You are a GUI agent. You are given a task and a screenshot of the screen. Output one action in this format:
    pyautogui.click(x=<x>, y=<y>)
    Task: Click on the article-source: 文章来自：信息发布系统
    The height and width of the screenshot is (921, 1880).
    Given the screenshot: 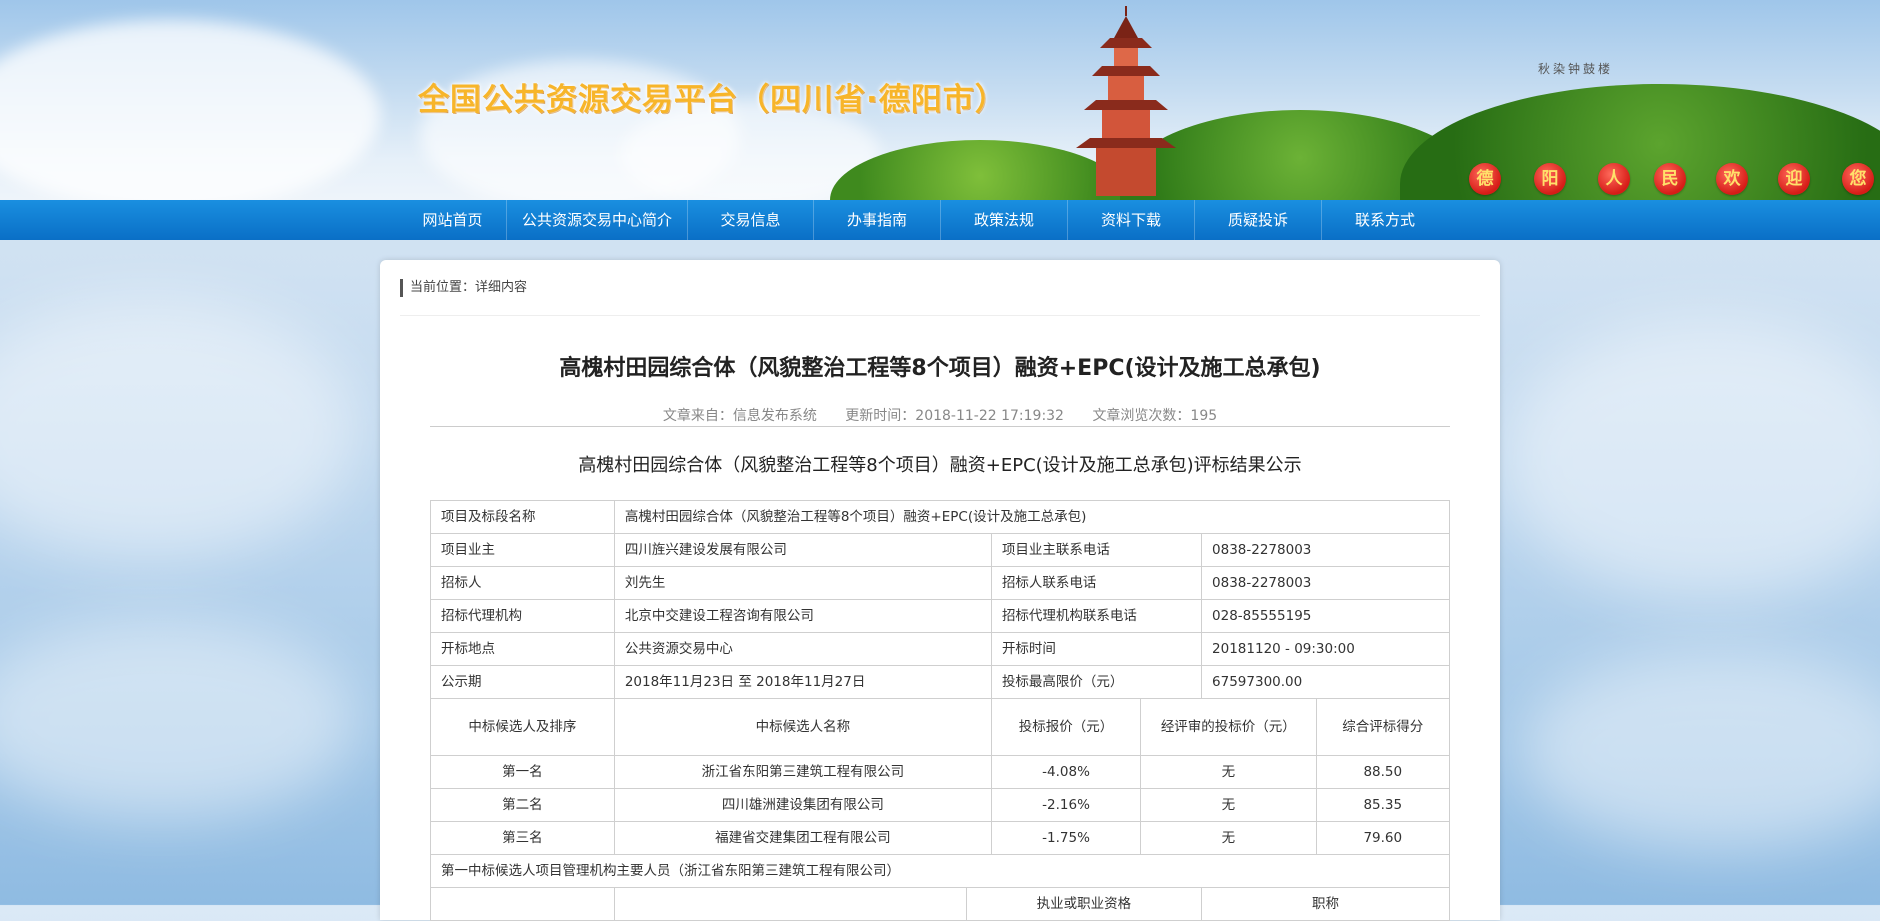 What is the action you would take?
    pyautogui.click(x=739, y=416)
    